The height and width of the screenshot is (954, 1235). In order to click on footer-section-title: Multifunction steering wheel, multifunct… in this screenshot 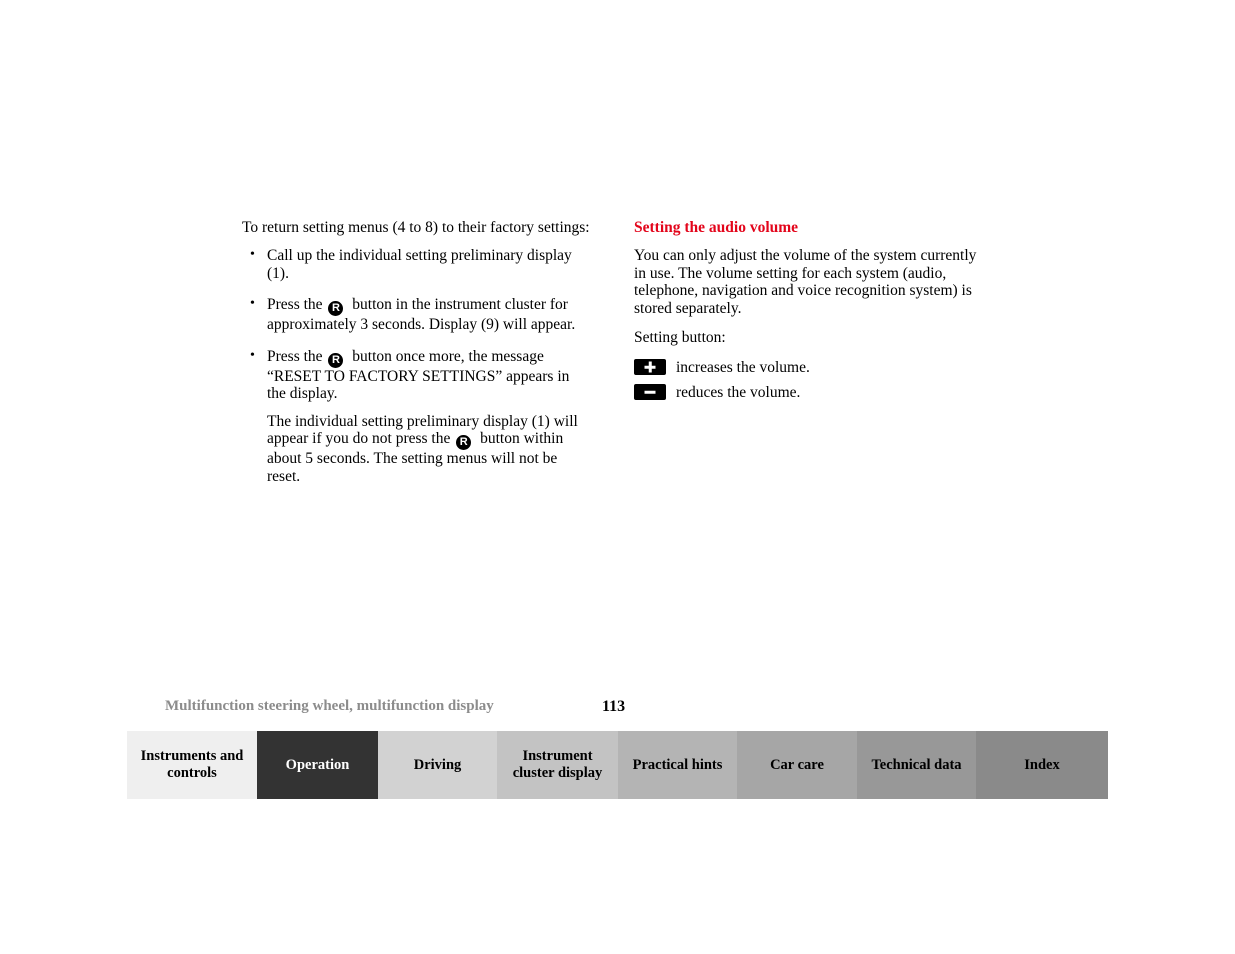, I will do `click(329, 706)`.